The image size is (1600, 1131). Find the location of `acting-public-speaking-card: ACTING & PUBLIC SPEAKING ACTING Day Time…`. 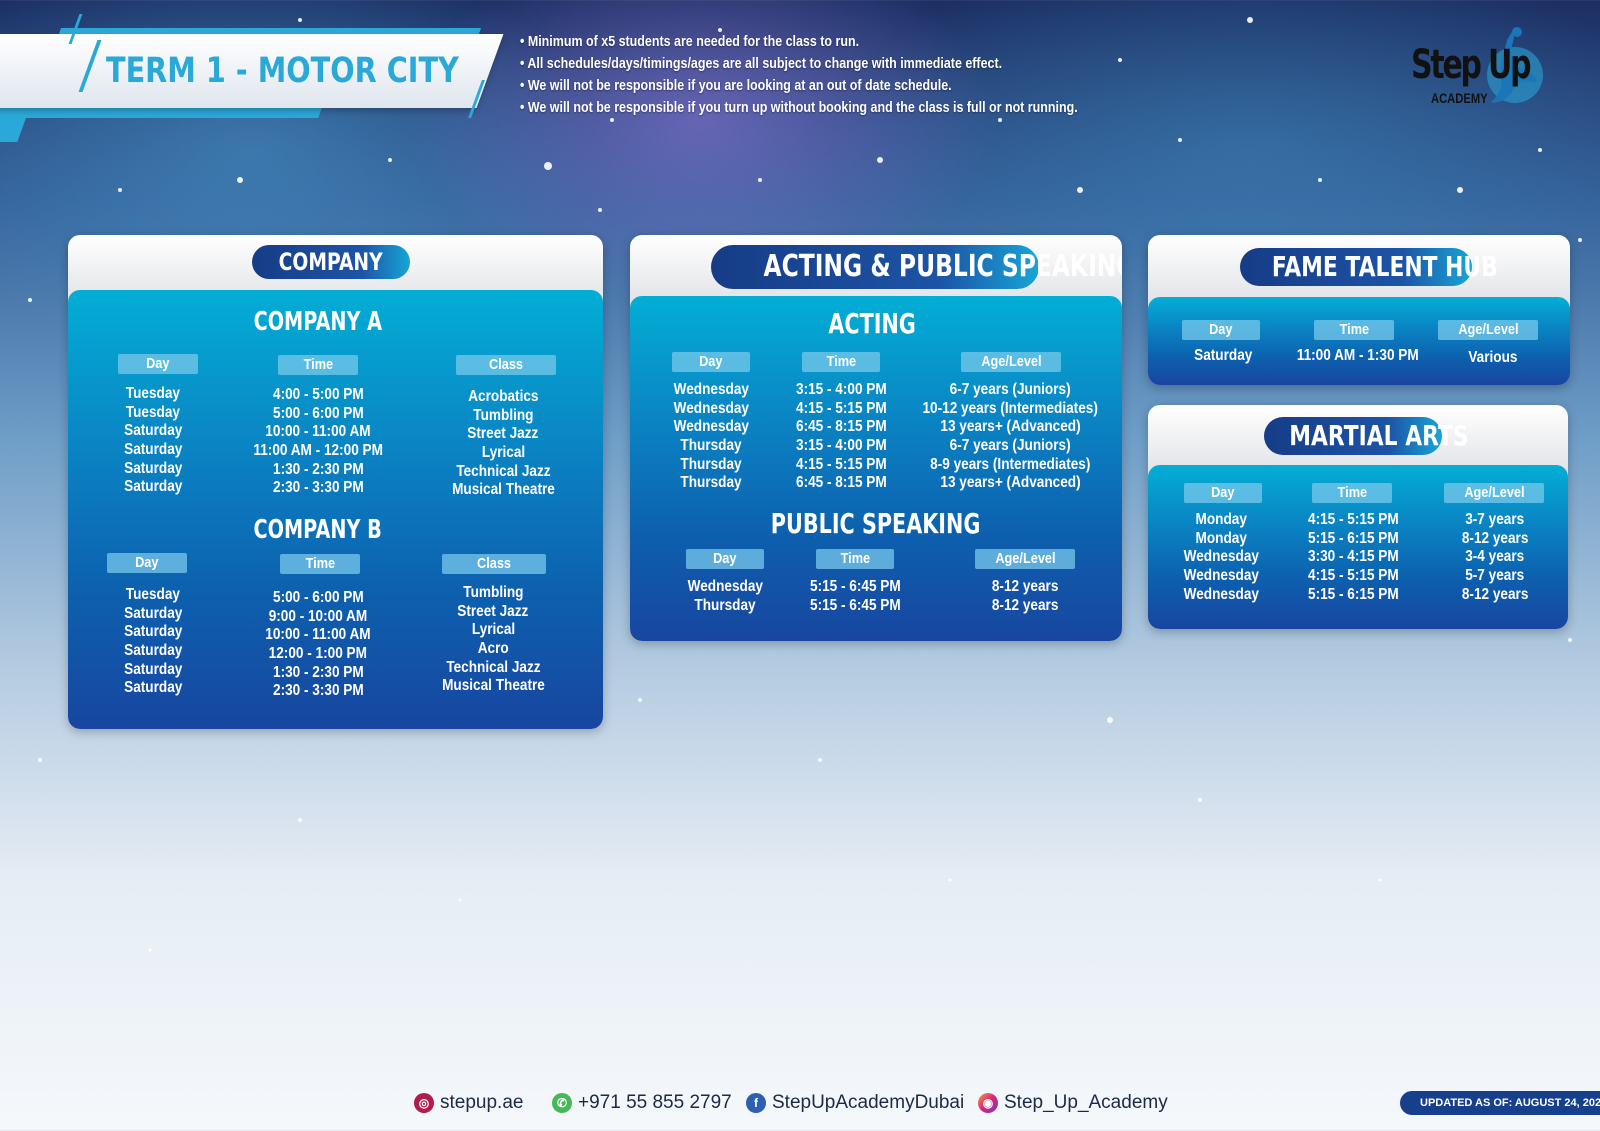

acting-public-speaking-card: ACTING & PUBLIC SPEAKING ACTING Day Time… is located at coordinates (876, 438).